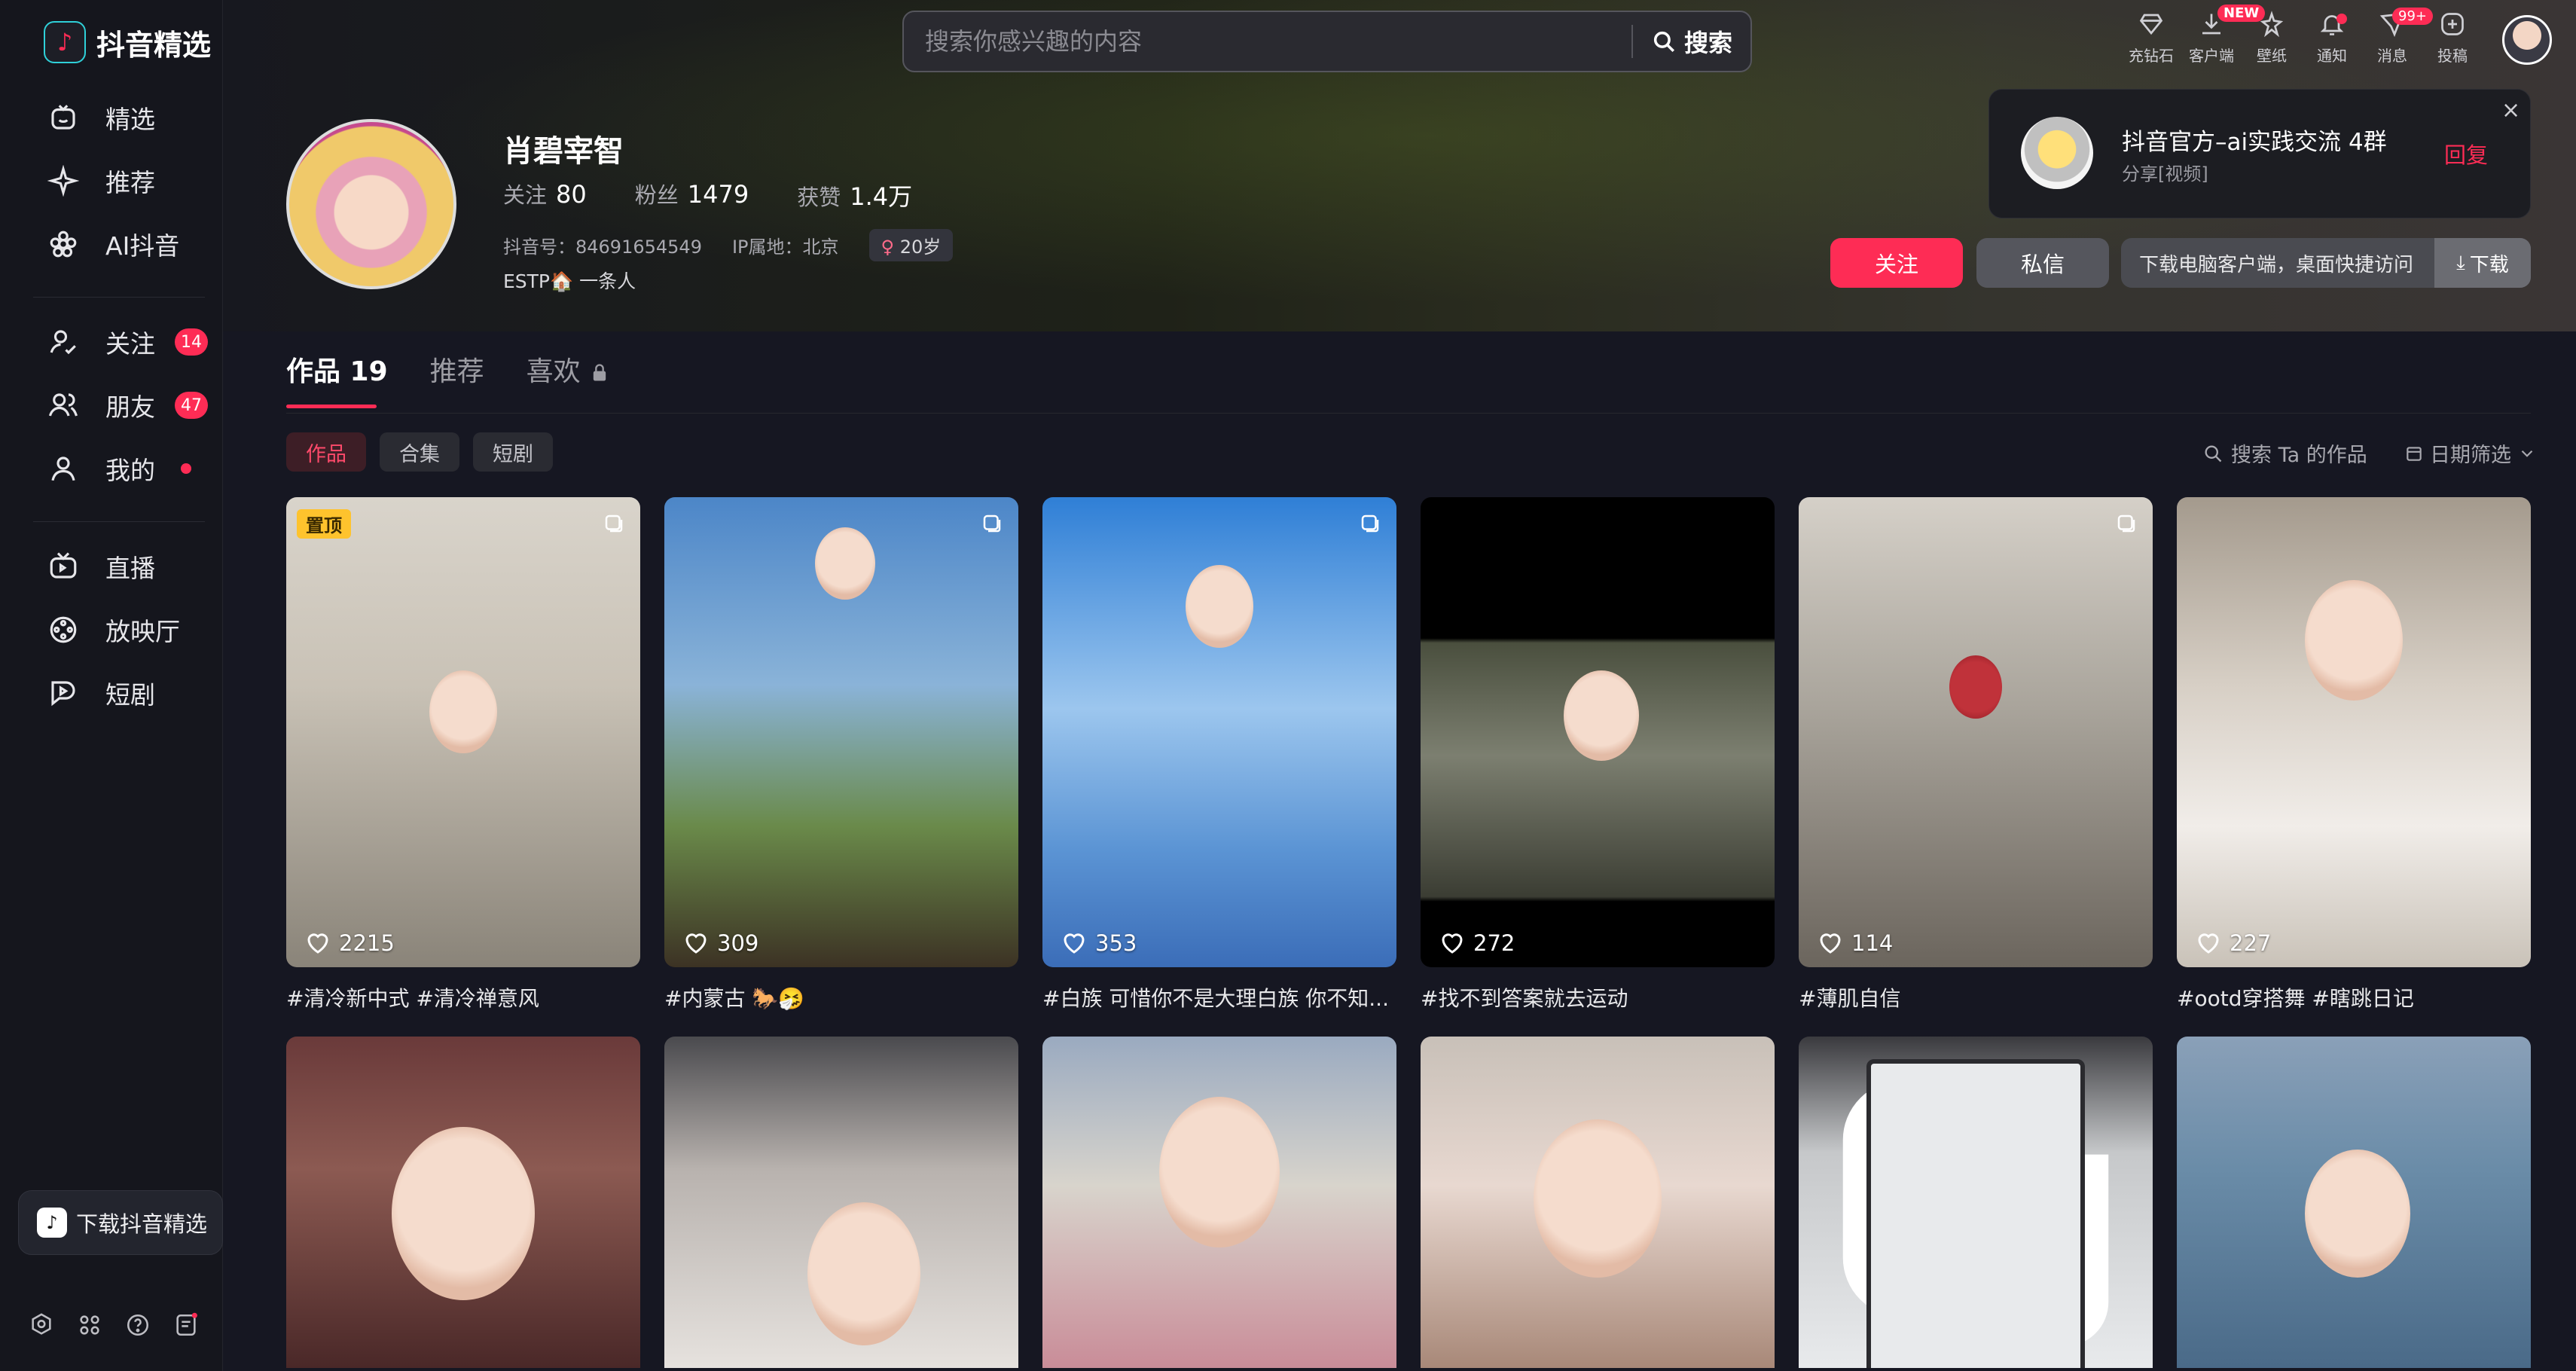  Describe the element at coordinates (128, 405) in the screenshot. I see `sidebar-item-friends: 朋友 47` at that location.